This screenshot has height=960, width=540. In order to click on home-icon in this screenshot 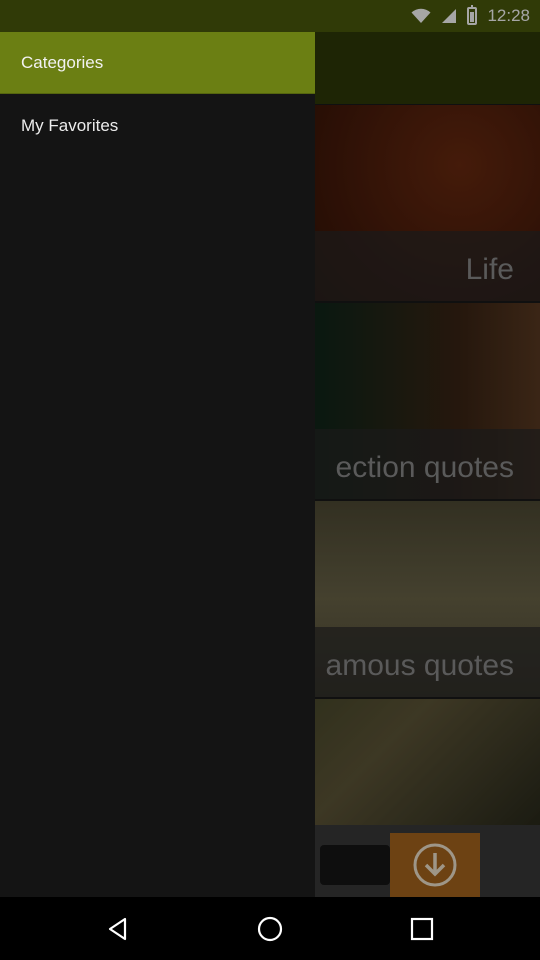, I will do `click(270, 928)`.